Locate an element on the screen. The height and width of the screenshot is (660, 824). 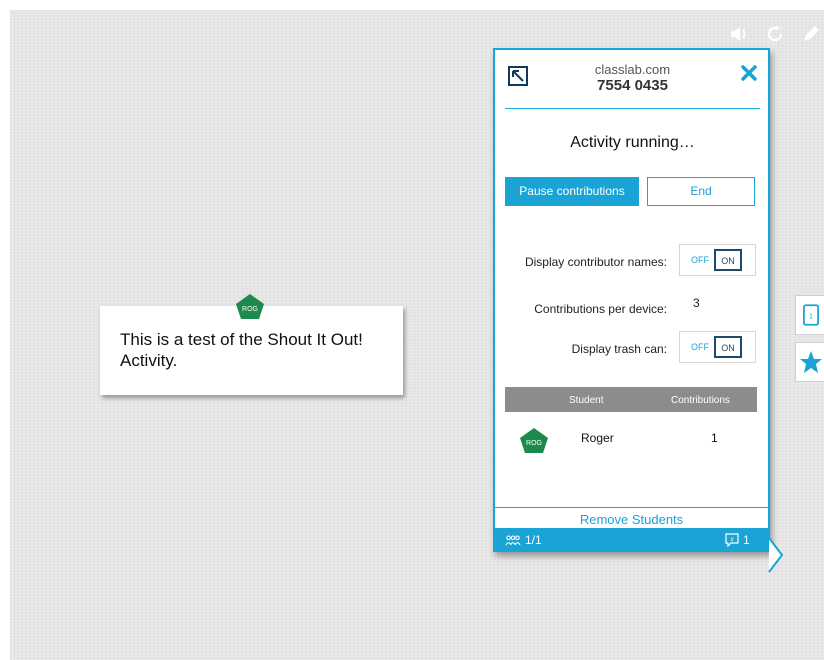
star-icon is located at coordinates (811, 362).